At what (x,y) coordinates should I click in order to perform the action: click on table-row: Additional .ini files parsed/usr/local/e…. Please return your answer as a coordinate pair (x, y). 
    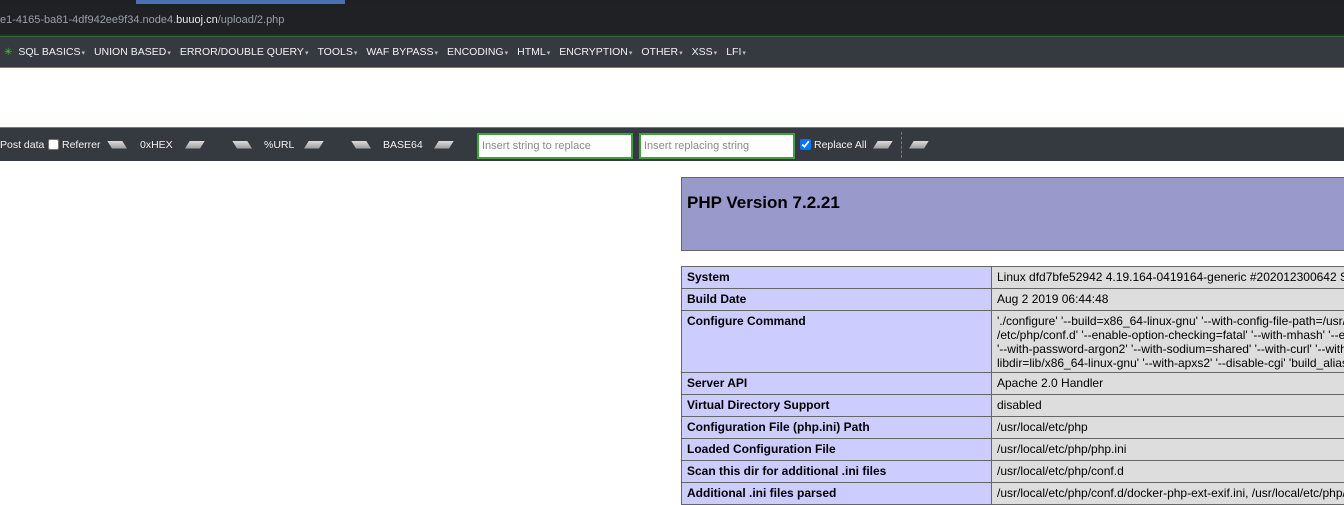
    Looking at the image, I should click on (1013, 494).